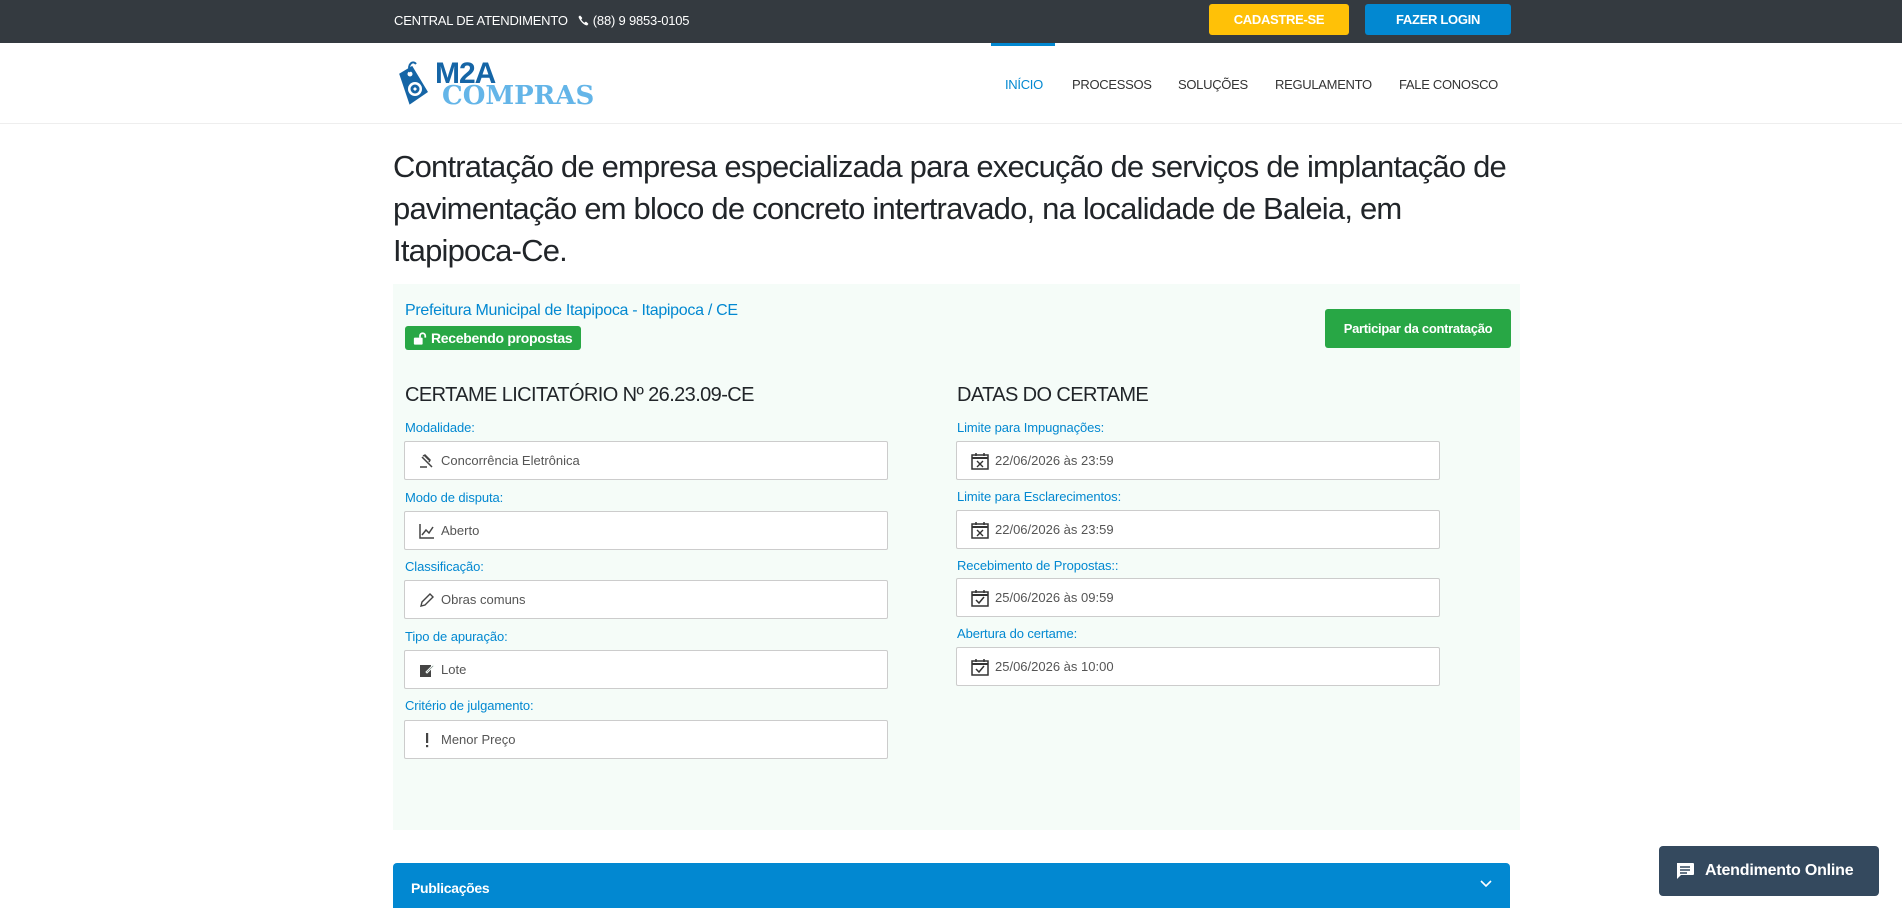 This screenshot has width=1902, height=908. Describe the element at coordinates (427, 599) in the screenshot. I see `pencil-icon` at that location.